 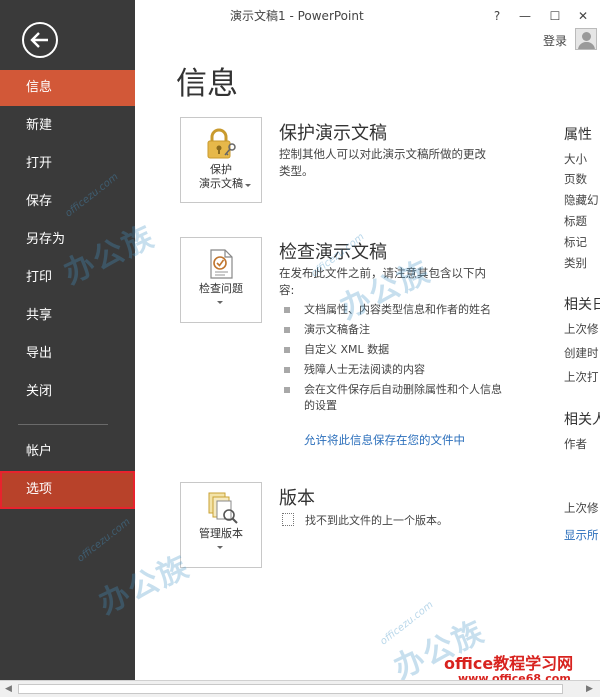 What do you see at coordinates (509, 663) in the screenshot?
I see `watermark-brand: office教程学习网` at bounding box center [509, 663].